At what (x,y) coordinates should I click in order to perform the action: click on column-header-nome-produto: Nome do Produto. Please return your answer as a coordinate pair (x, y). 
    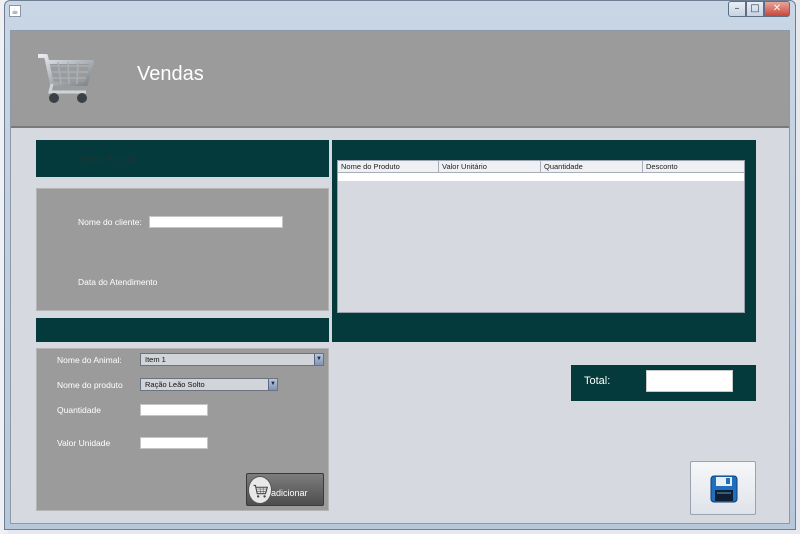
    Looking at the image, I should click on (388, 167).